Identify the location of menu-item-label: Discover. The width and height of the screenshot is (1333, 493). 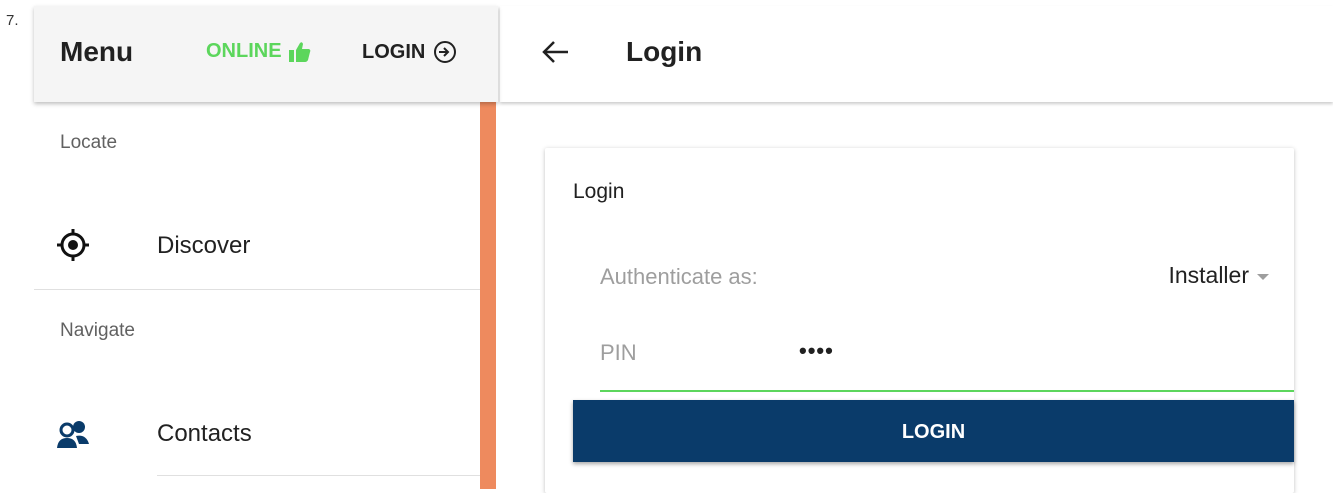
(204, 245).